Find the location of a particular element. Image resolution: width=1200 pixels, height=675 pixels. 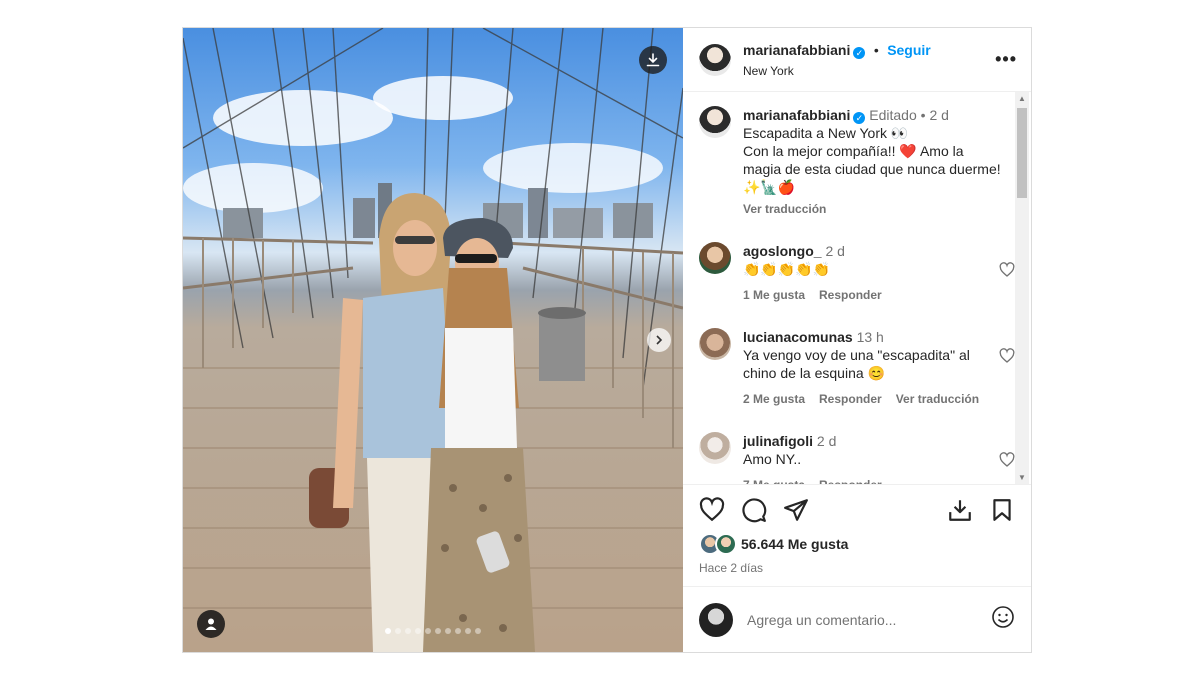

comment-likes: 1 Me gusta is located at coordinates (774, 295).